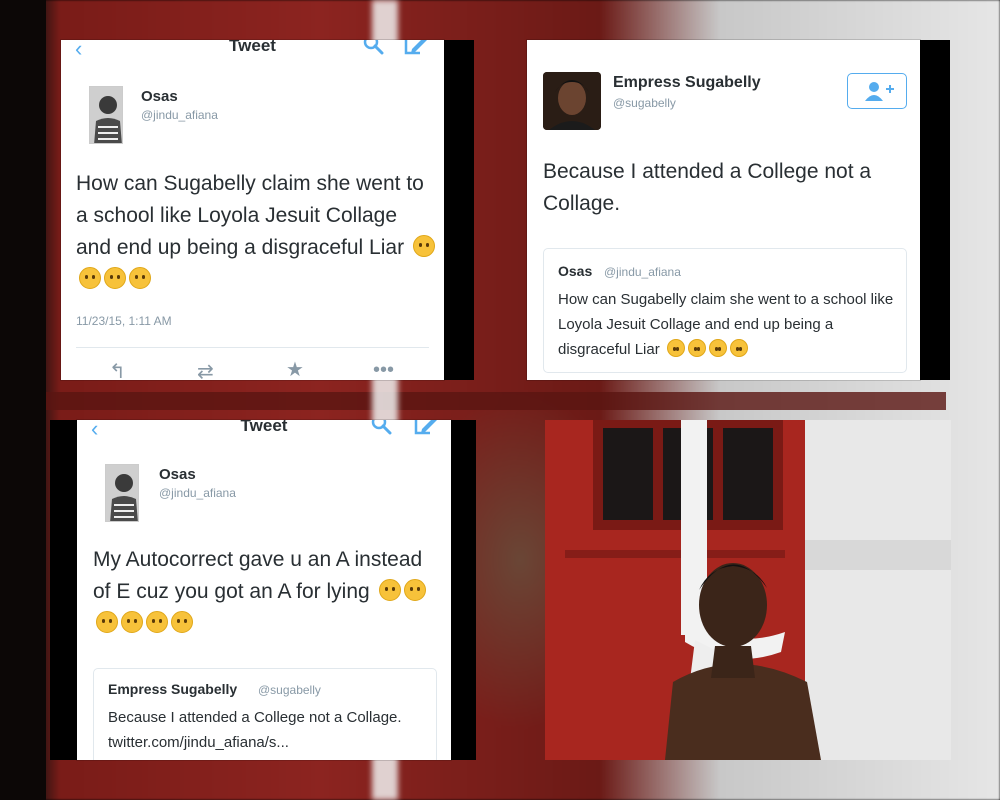 This screenshot has height=800, width=1000. Describe the element at coordinates (124, 321) in the screenshot. I see `timestamp: 11/23/15, 1:11 AM` at that location.